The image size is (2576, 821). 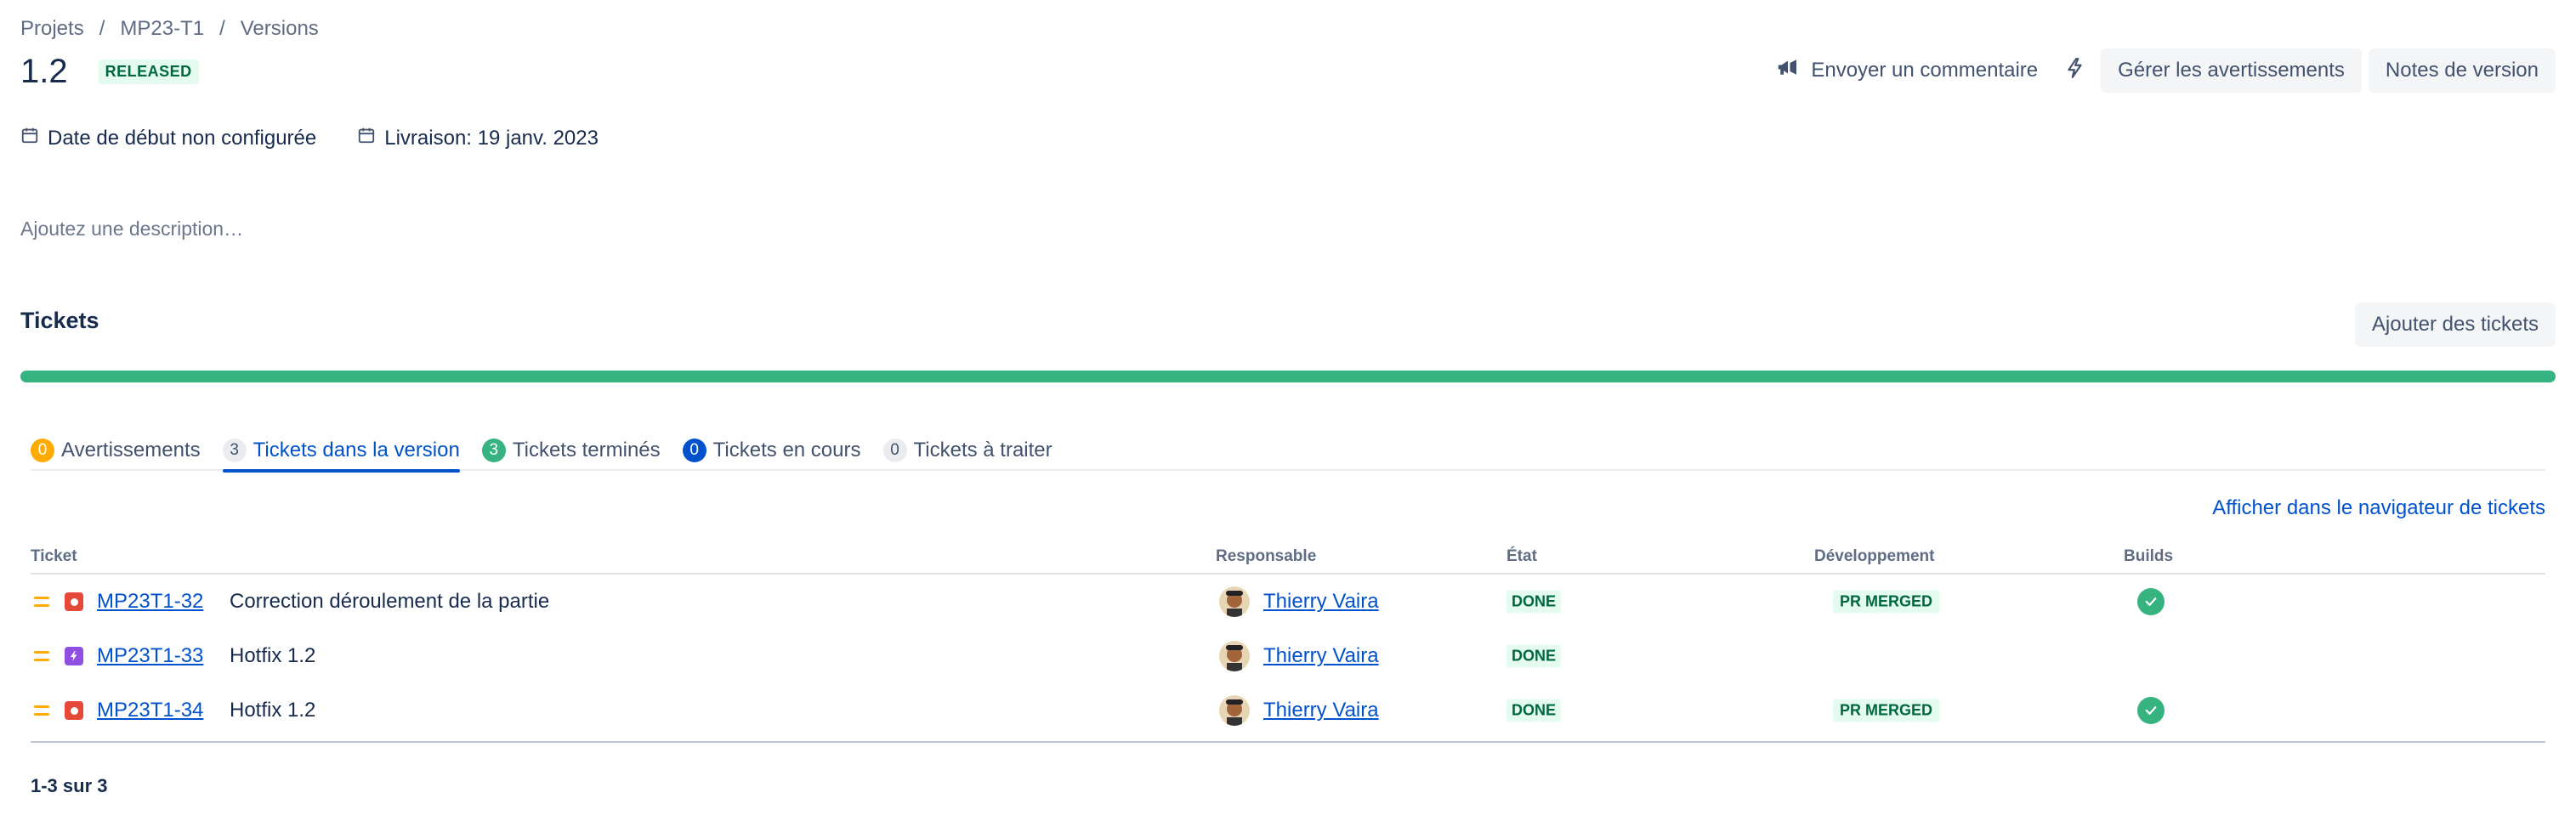 I want to click on add-tickets-button: Ajouter des tickets, so click(x=2455, y=325).